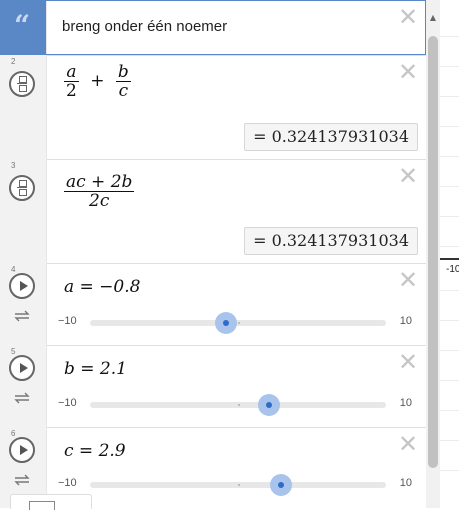 Image resolution: width=459 pixels, height=510 pixels. Describe the element at coordinates (13, 269) in the screenshot. I see `row-number: 4` at that location.